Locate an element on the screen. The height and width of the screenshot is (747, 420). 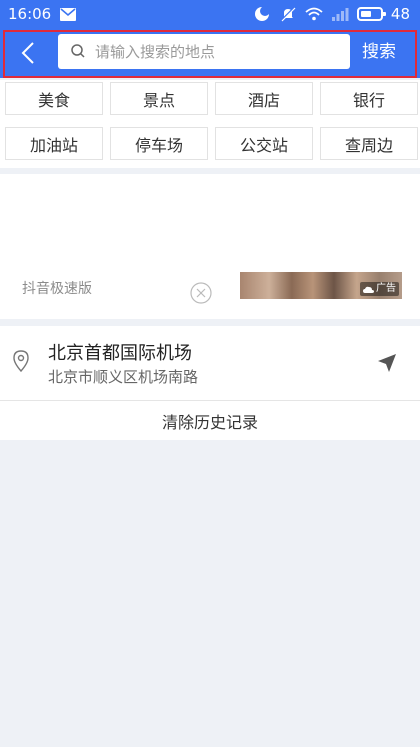
cloud-icon is located at coordinates (368, 289).